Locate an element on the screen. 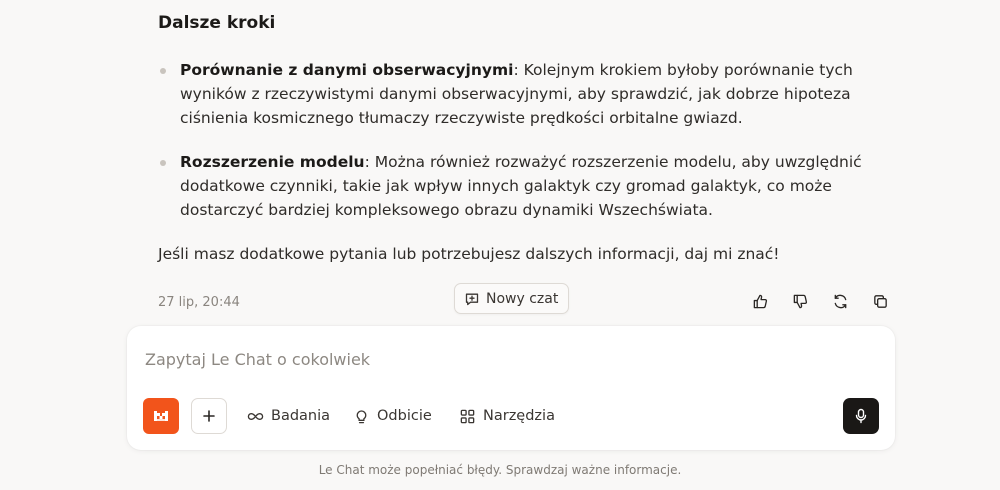  thumbs-up-icon is located at coordinates (760, 301).